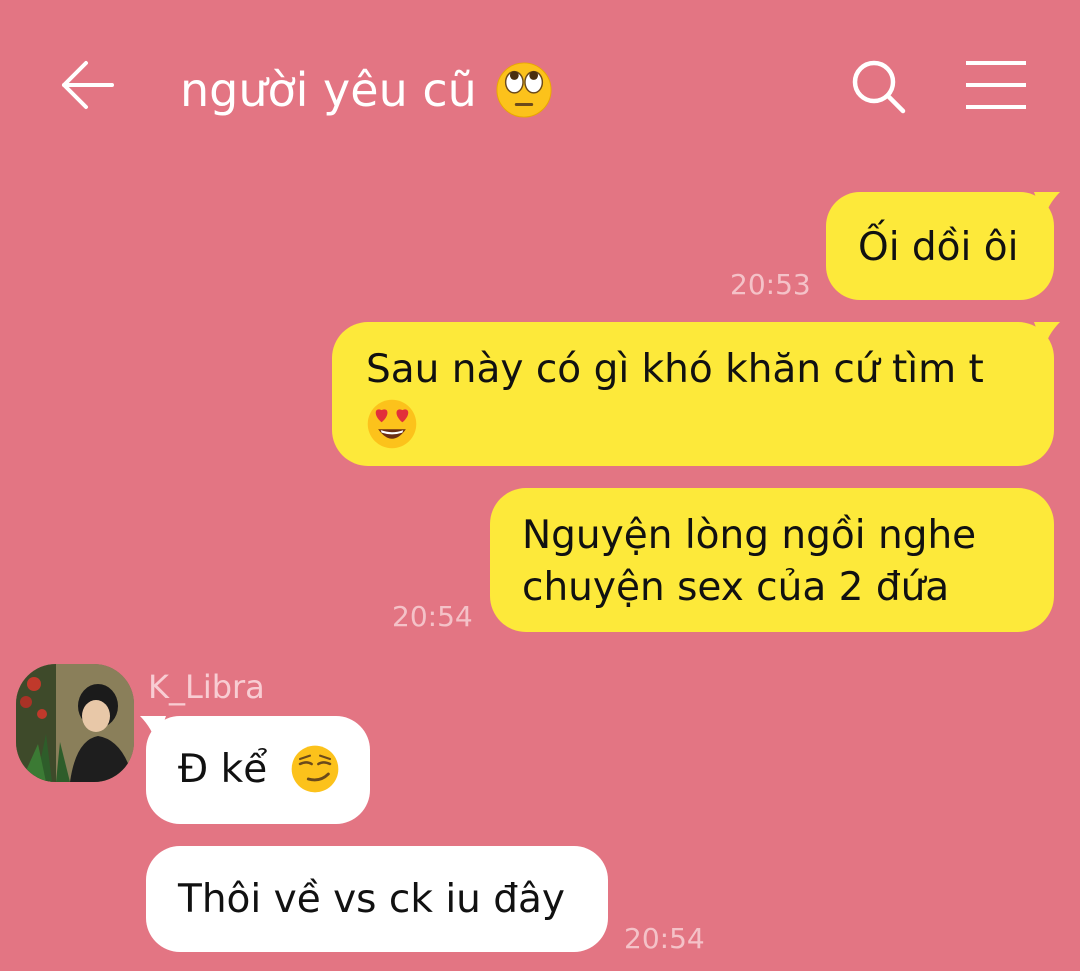 The image size is (1080, 971). I want to click on message-text-line: chuyện sex của 2 đứa, so click(736, 587).